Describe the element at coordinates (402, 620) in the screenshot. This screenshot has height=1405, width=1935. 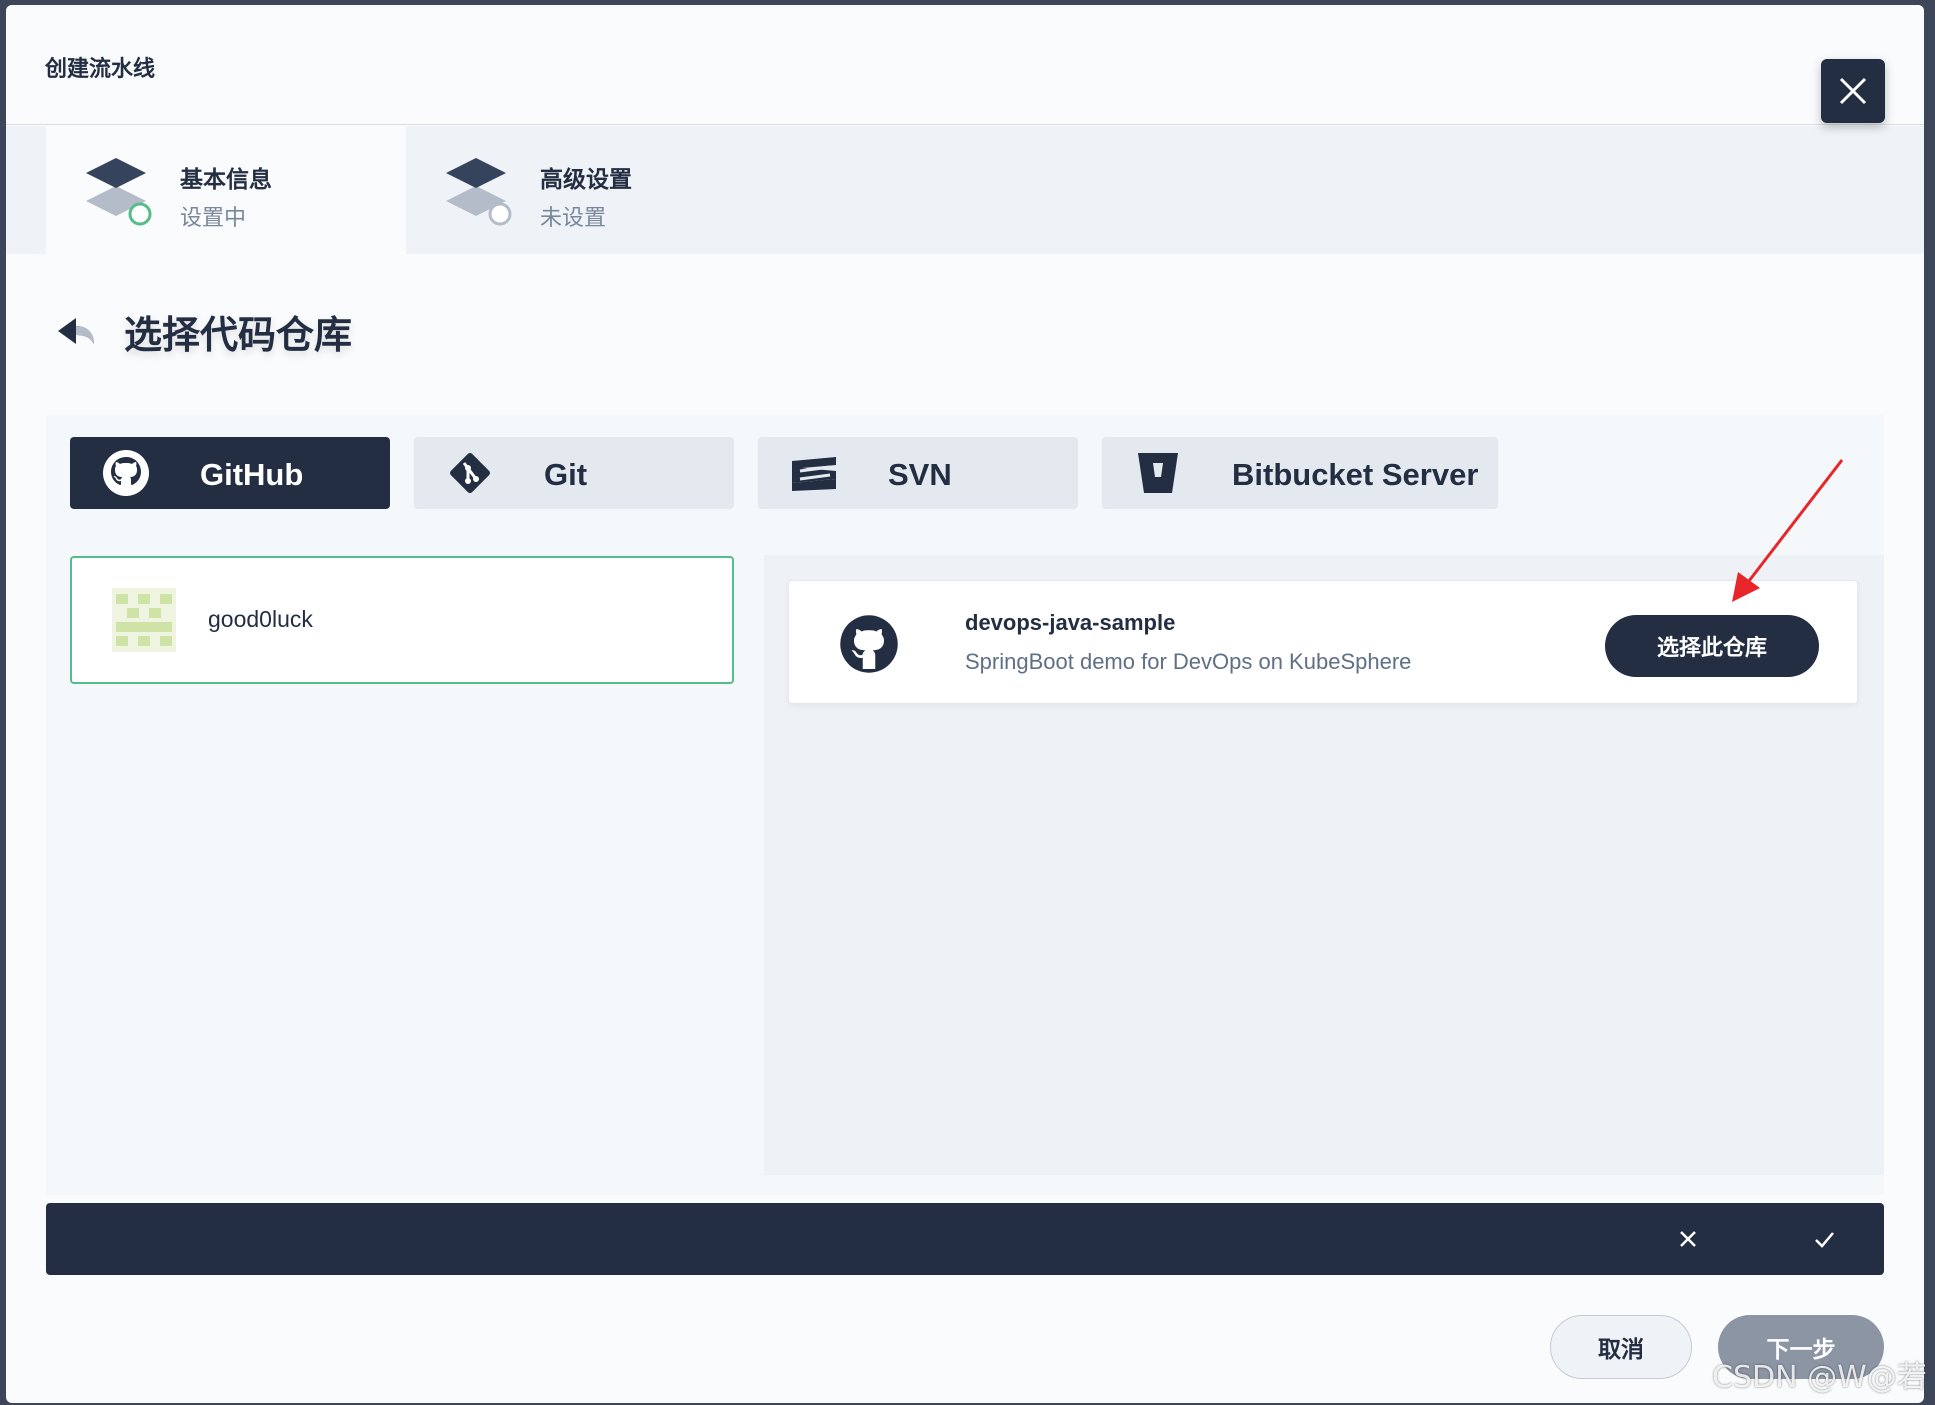
I see `account-card: good0luck` at that location.